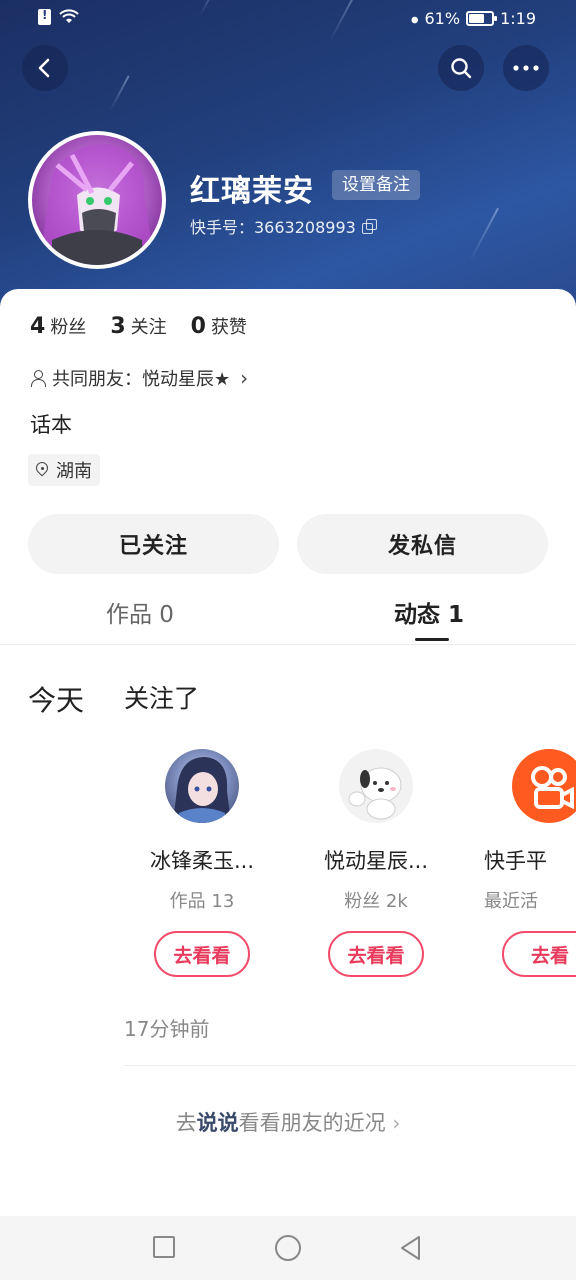 This screenshot has width=576, height=1280. I want to click on wifi-icon, so click(69, 16).